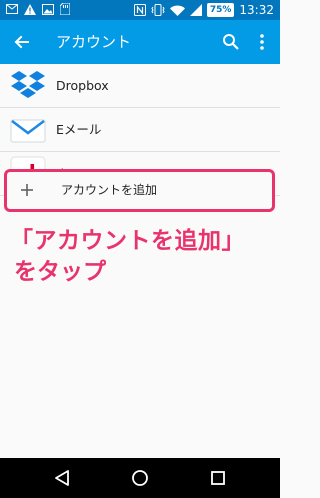 The image size is (320, 498). I want to click on plus-icon, so click(27, 190).